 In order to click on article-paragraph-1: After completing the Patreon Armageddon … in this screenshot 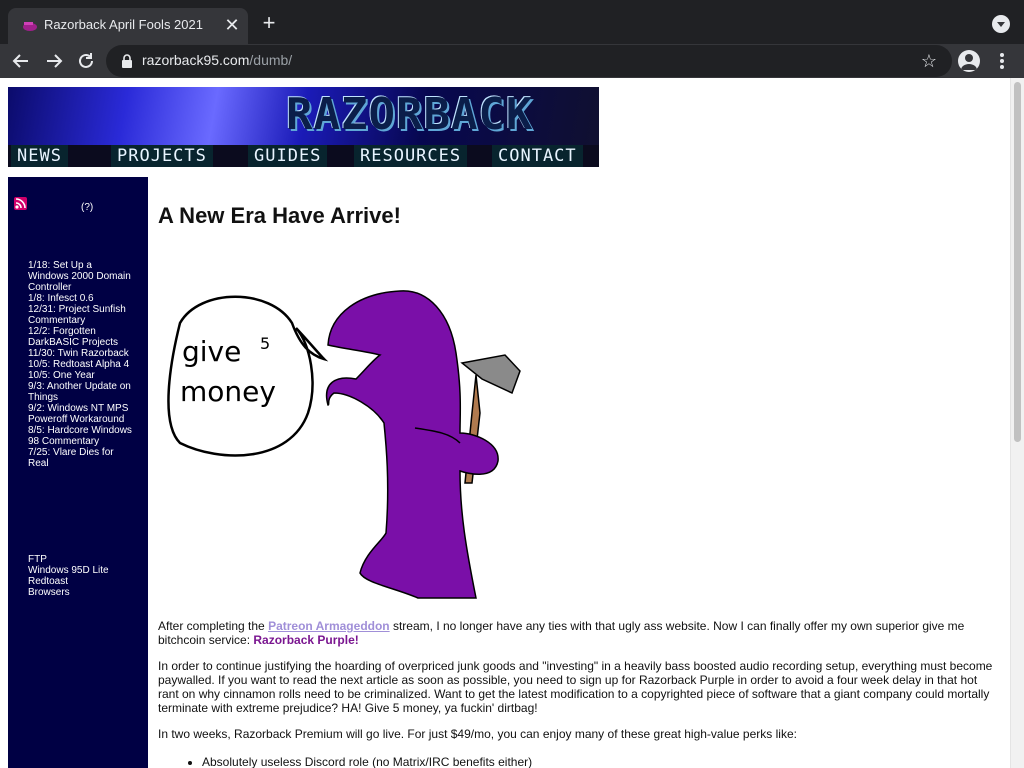, I will do `click(561, 633)`.